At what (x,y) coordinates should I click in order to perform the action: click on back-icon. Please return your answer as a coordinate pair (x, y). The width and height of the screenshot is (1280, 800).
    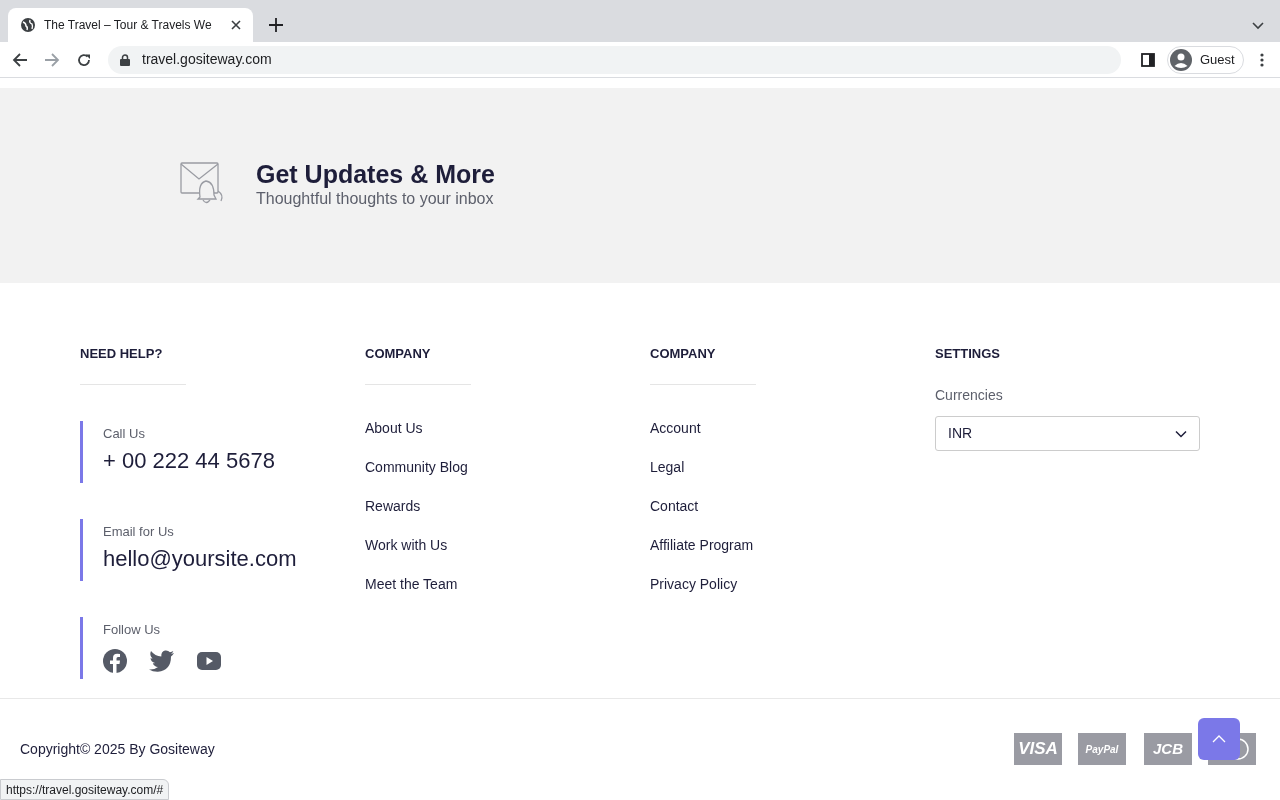
    Looking at the image, I should click on (20, 59).